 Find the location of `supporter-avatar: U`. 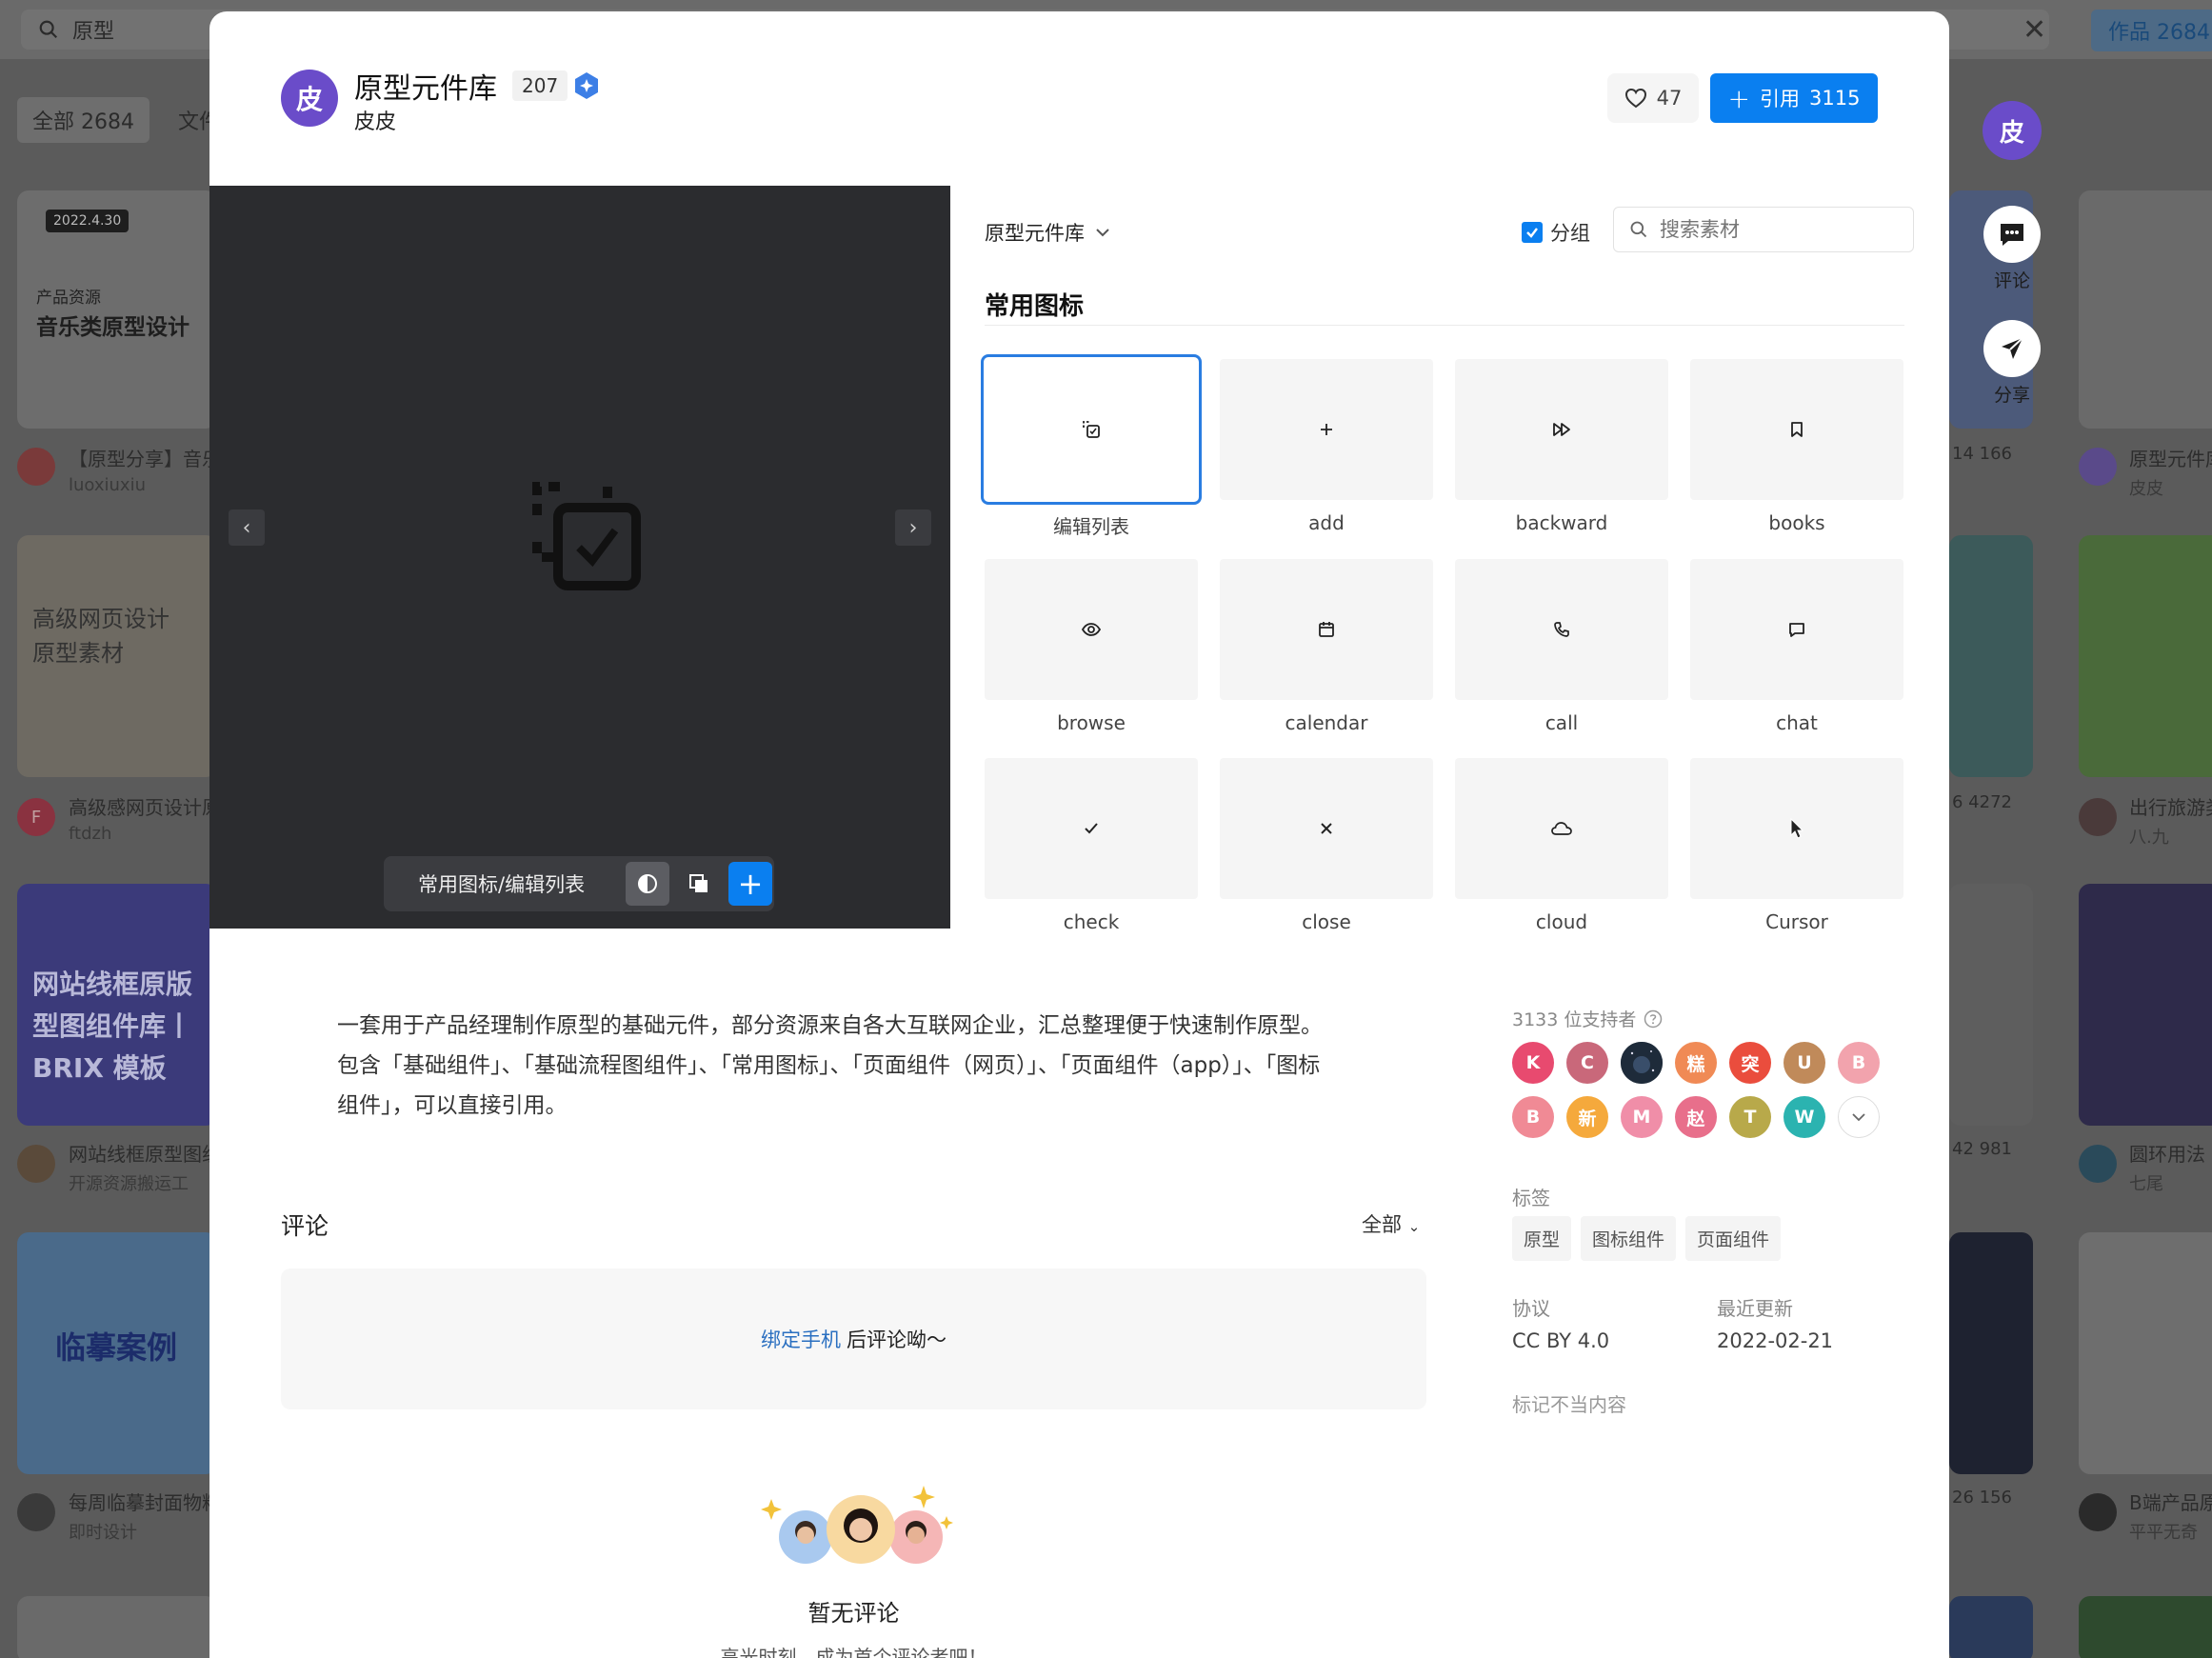

supporter-avatar: U is located at coordinates (1804, 1063).